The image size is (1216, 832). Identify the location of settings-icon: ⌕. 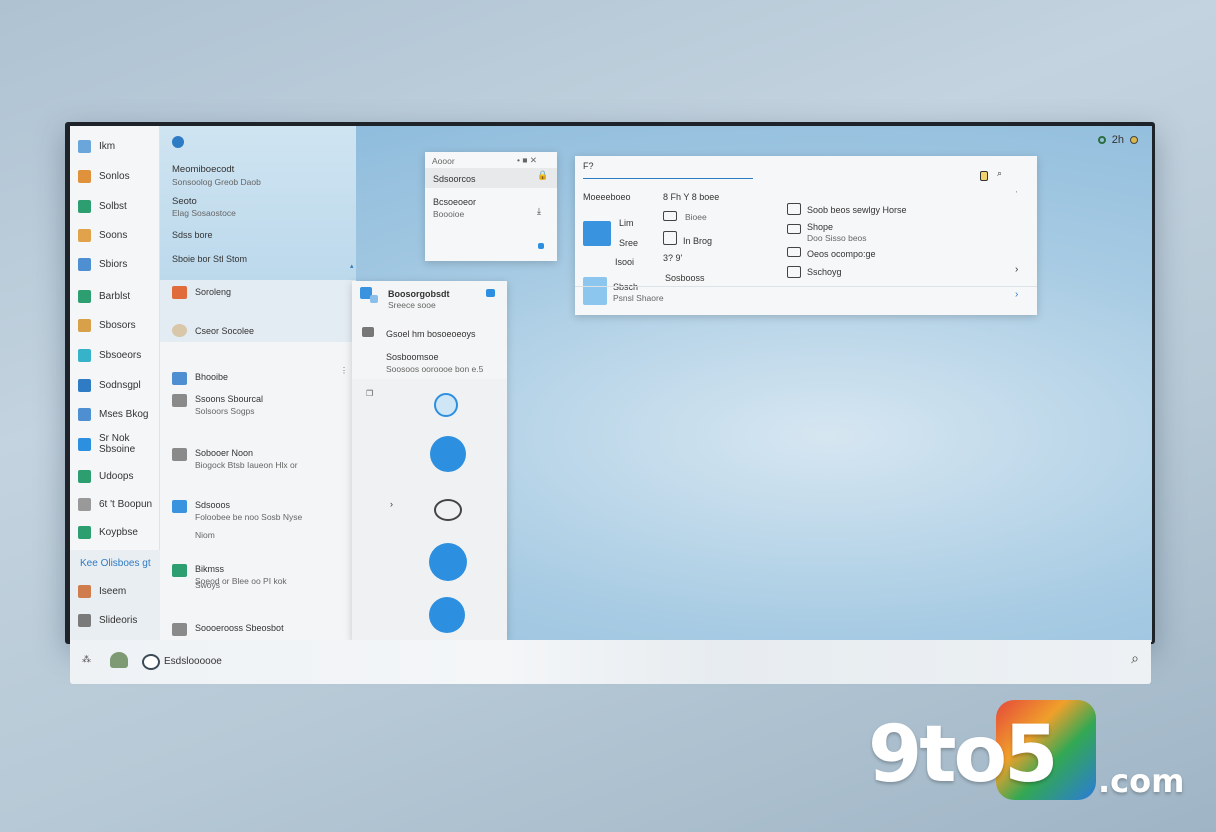
(999, 173).